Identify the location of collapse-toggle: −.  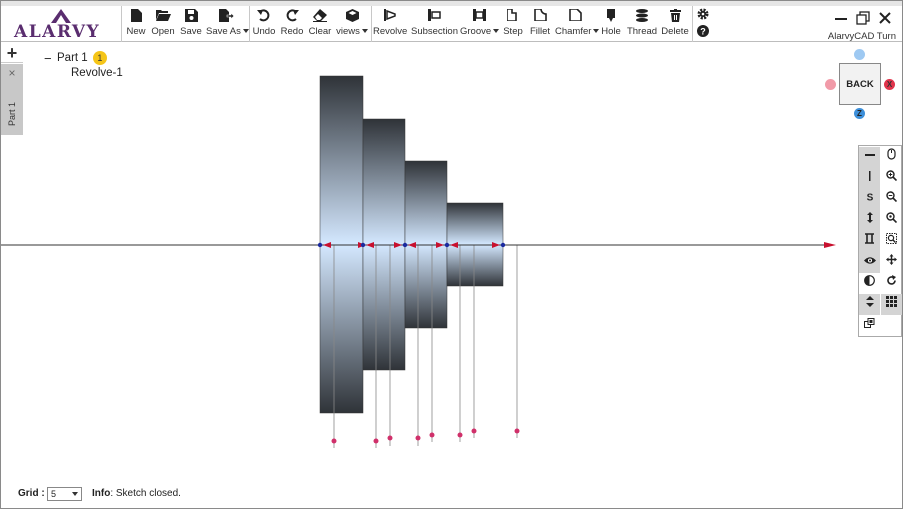
(48, 58).